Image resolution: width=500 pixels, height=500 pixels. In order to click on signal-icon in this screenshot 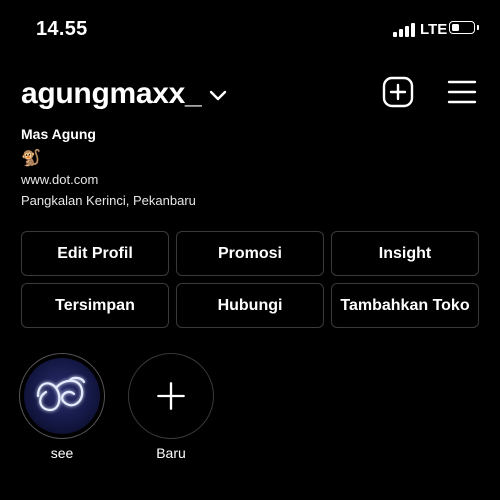, I will do `click(404, 30)`.